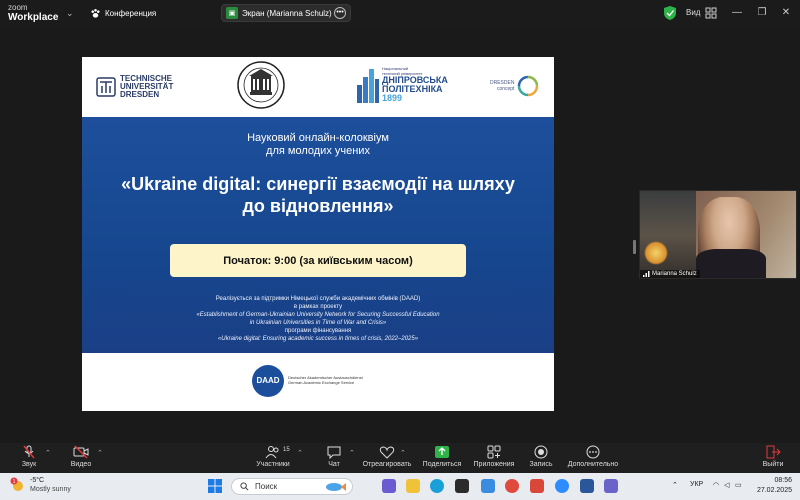 The width and height of the screenshot is (800, 500). I want to click on clock: 08:56 27.02.2025, so click(769, 486).